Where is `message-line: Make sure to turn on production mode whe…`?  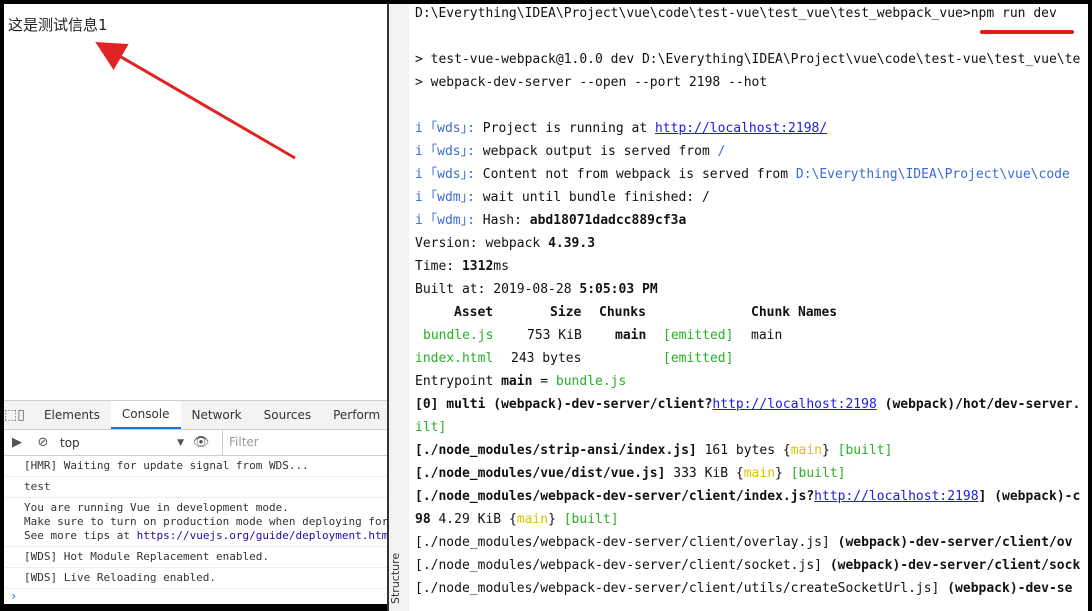
message-line: Make sure to turn on production mode whe… is located at coordinates (205, 521).